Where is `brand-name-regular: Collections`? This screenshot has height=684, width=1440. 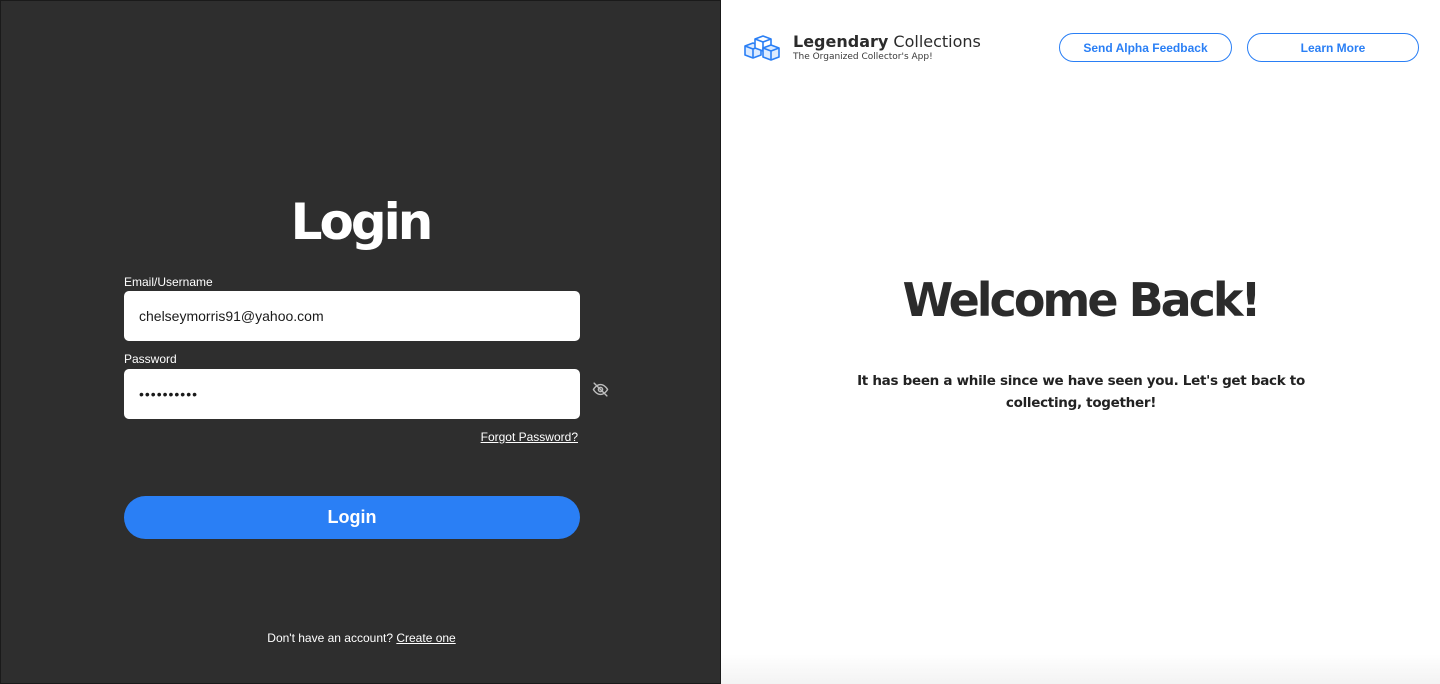
brand-name-regular: Collections is located at coordinates (937, 41).